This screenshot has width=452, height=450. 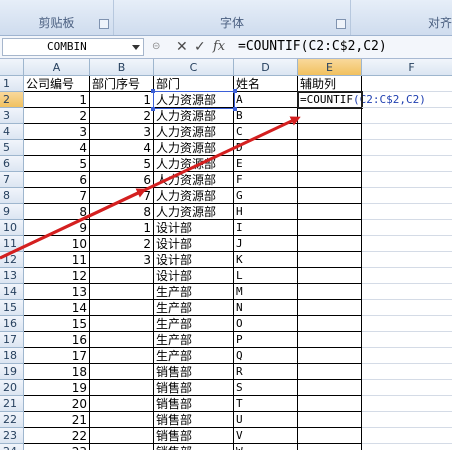 I want to click on row-header-4: 4, so click(x=12, y=132).